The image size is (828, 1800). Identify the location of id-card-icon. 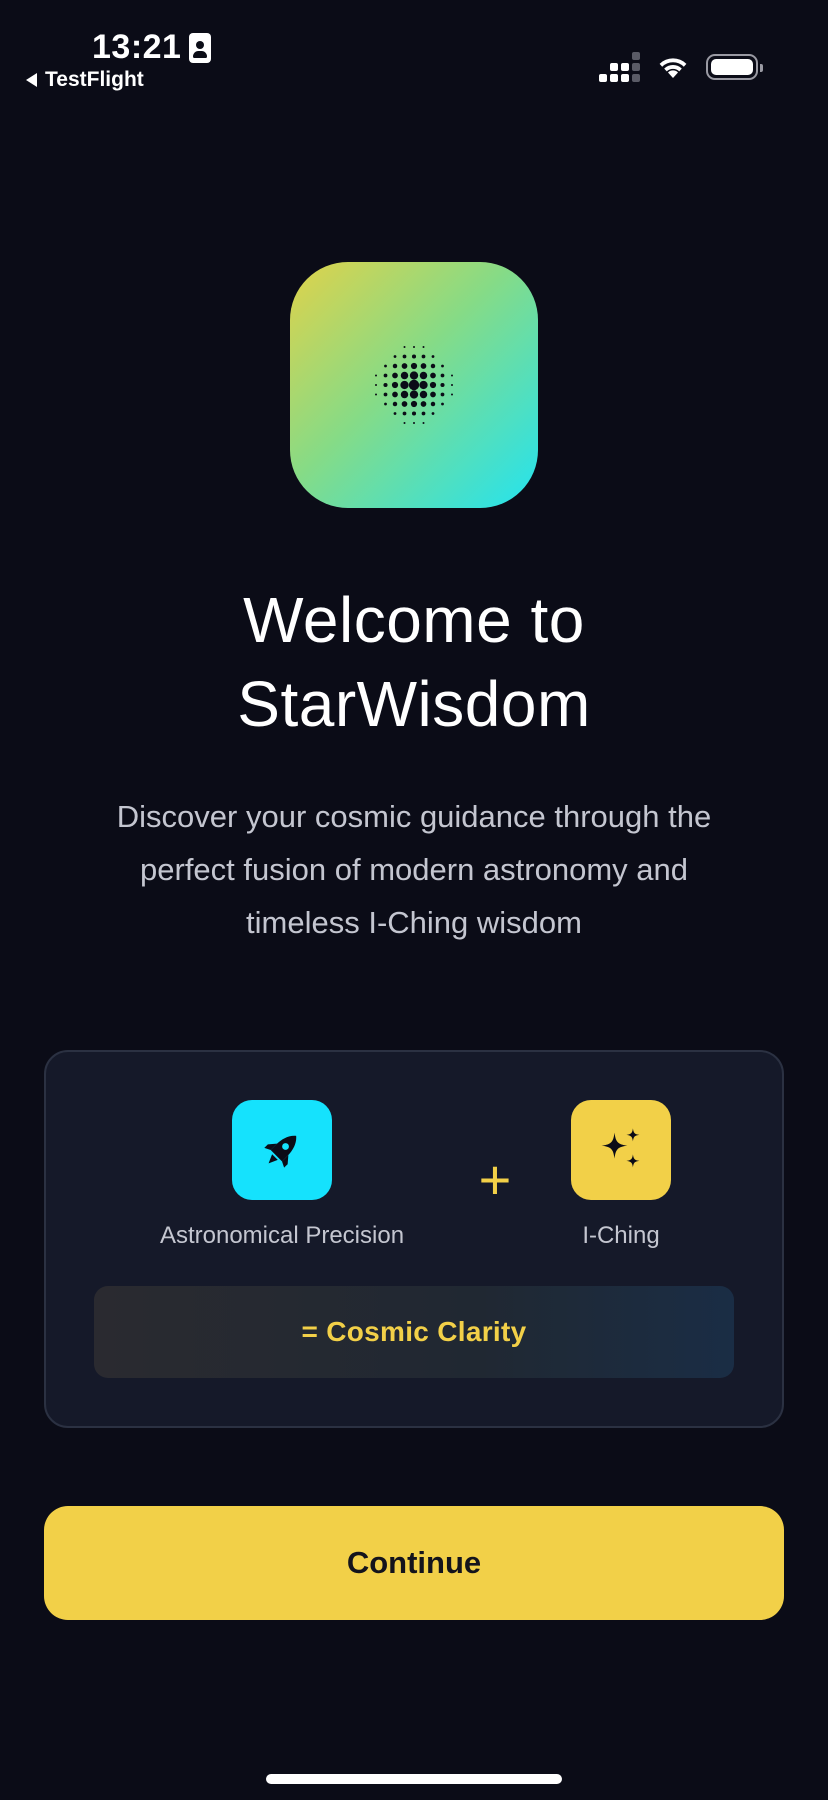
(200, 47).